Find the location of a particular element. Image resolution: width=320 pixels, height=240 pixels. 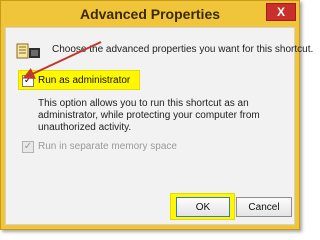

run-as-admin-checkbox: ✓ is located at coordinates (28, 81).